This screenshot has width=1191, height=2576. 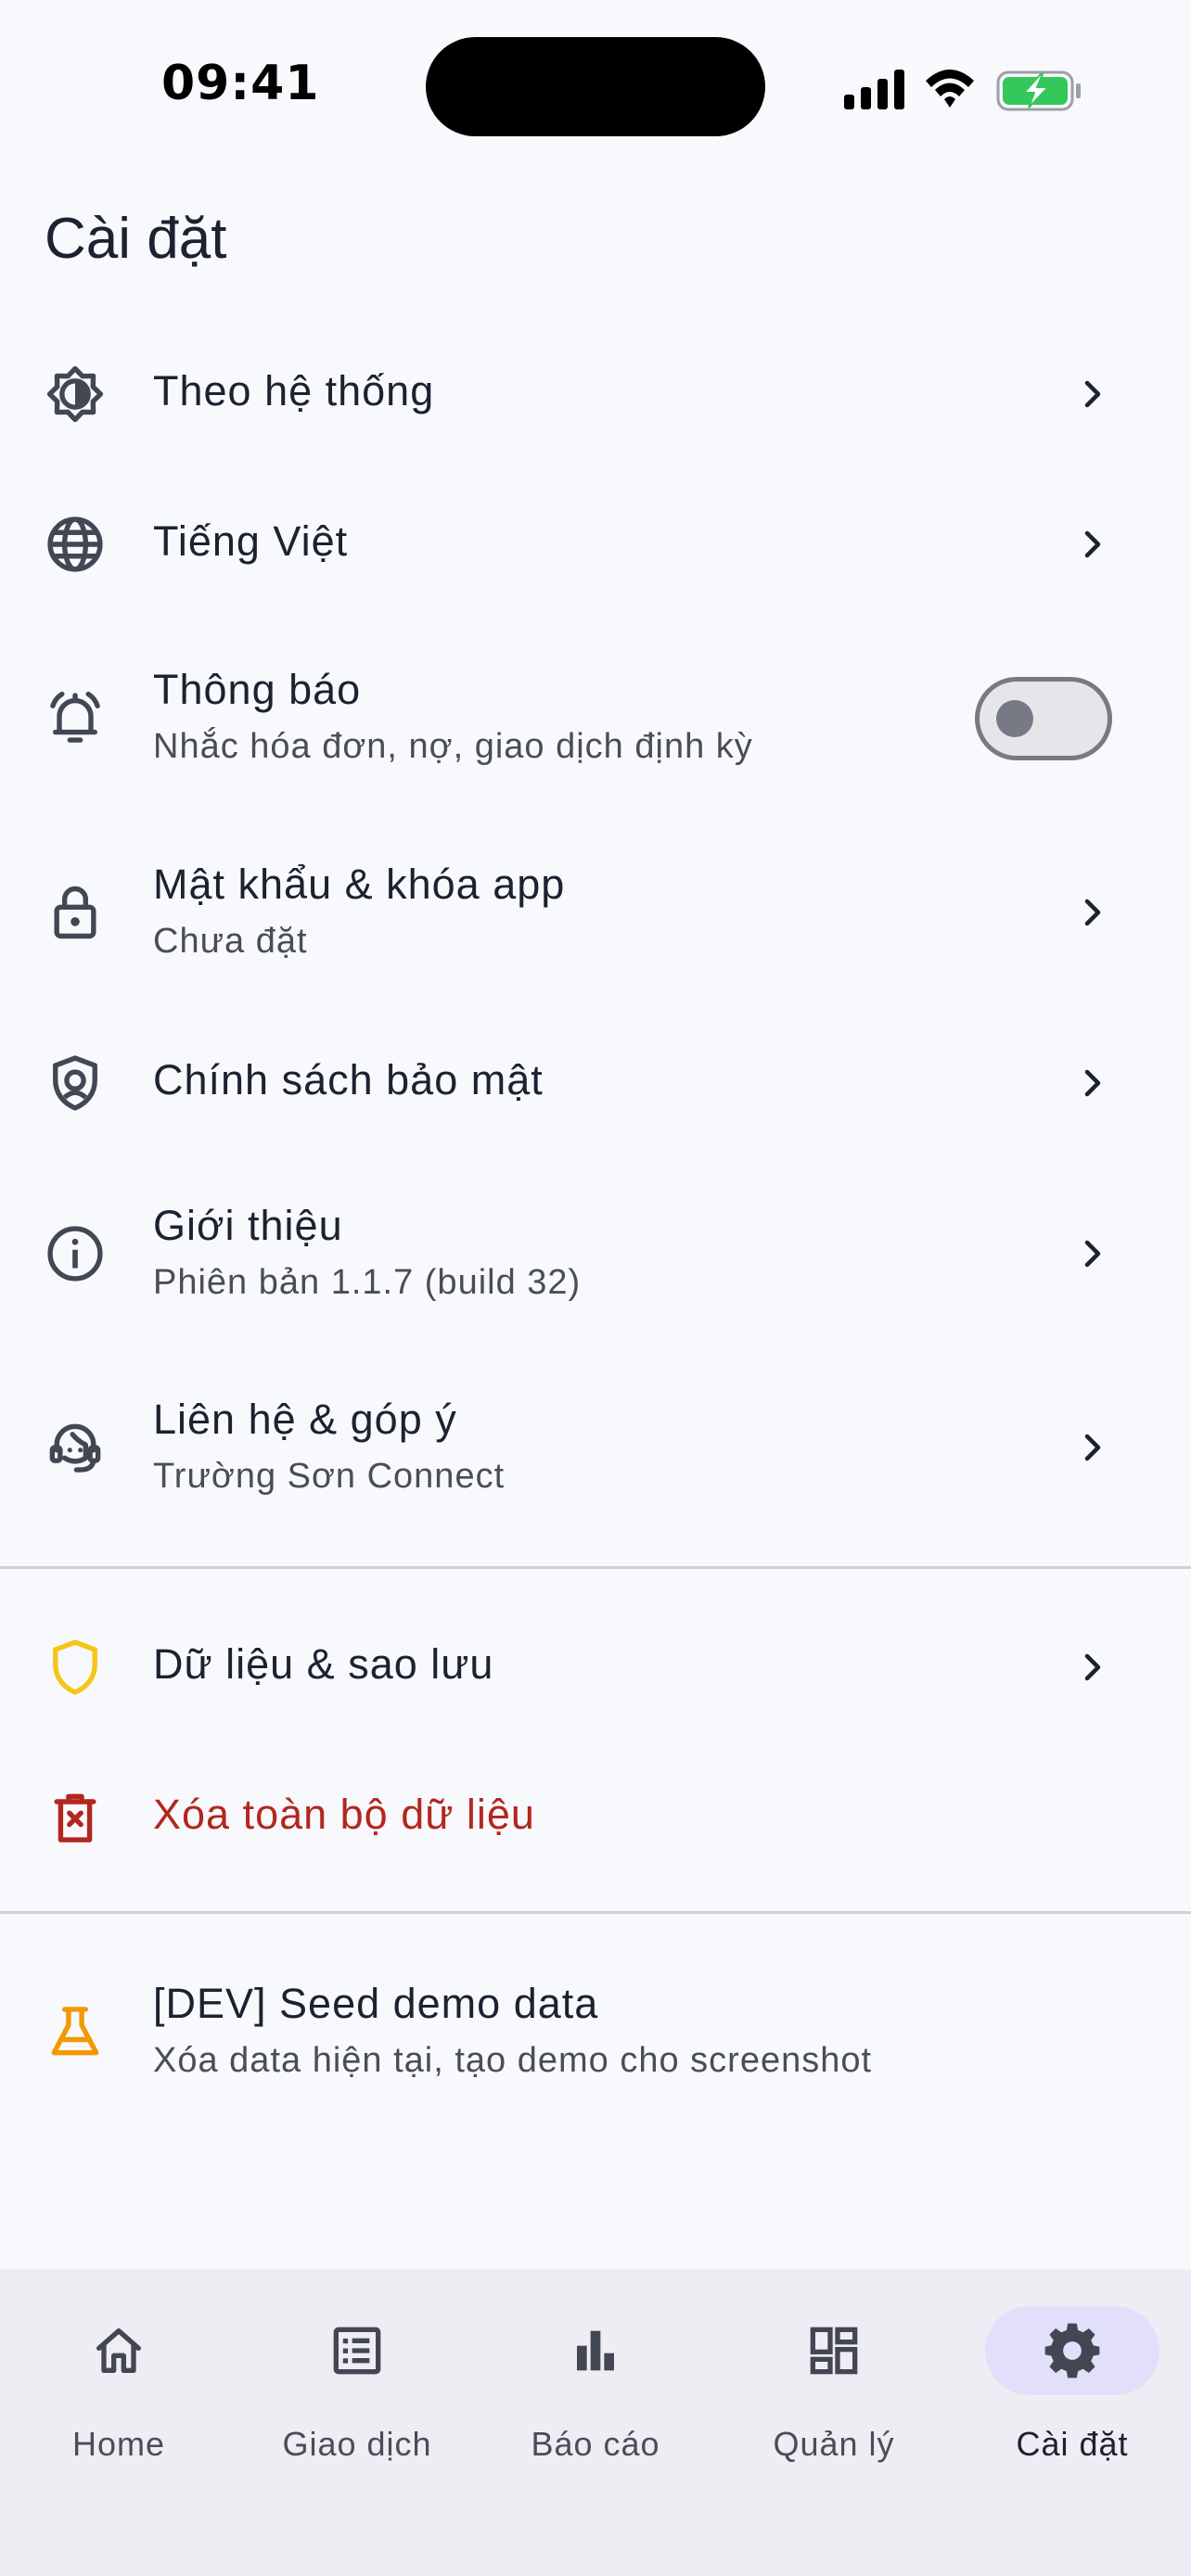 I want to click on setting-about-subtitle: Phiên bản 1.1.7 (build 32), so click(x=367, y=1283).